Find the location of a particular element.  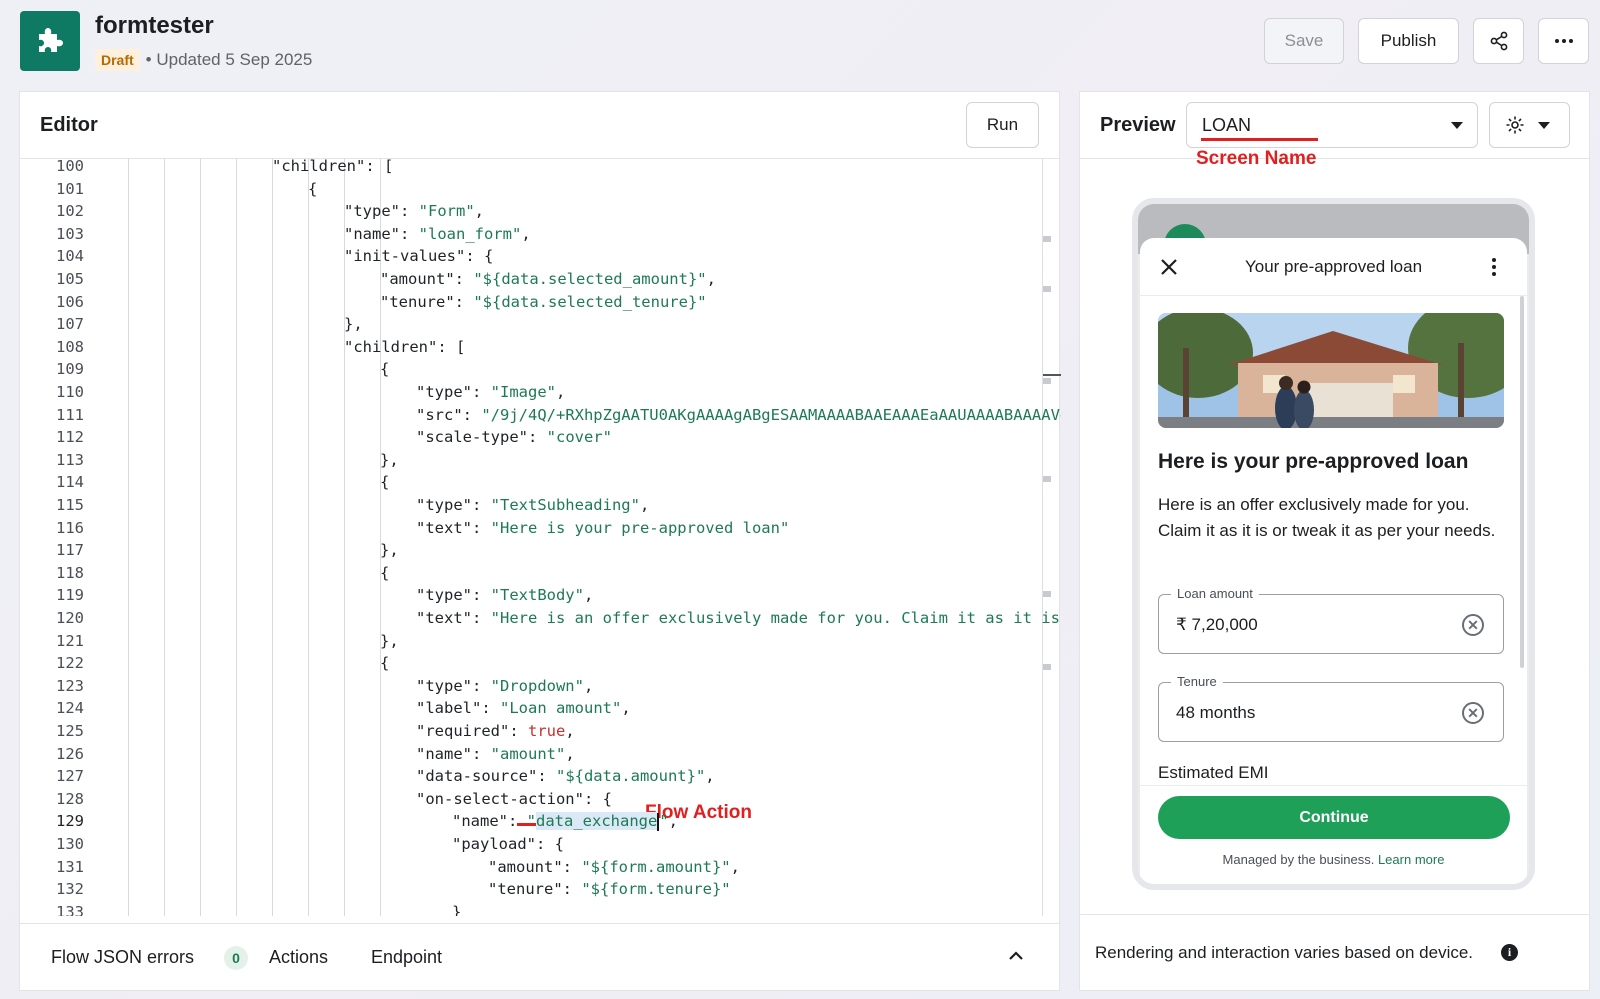

puzzle-icon is located at coordinates (51, 40).